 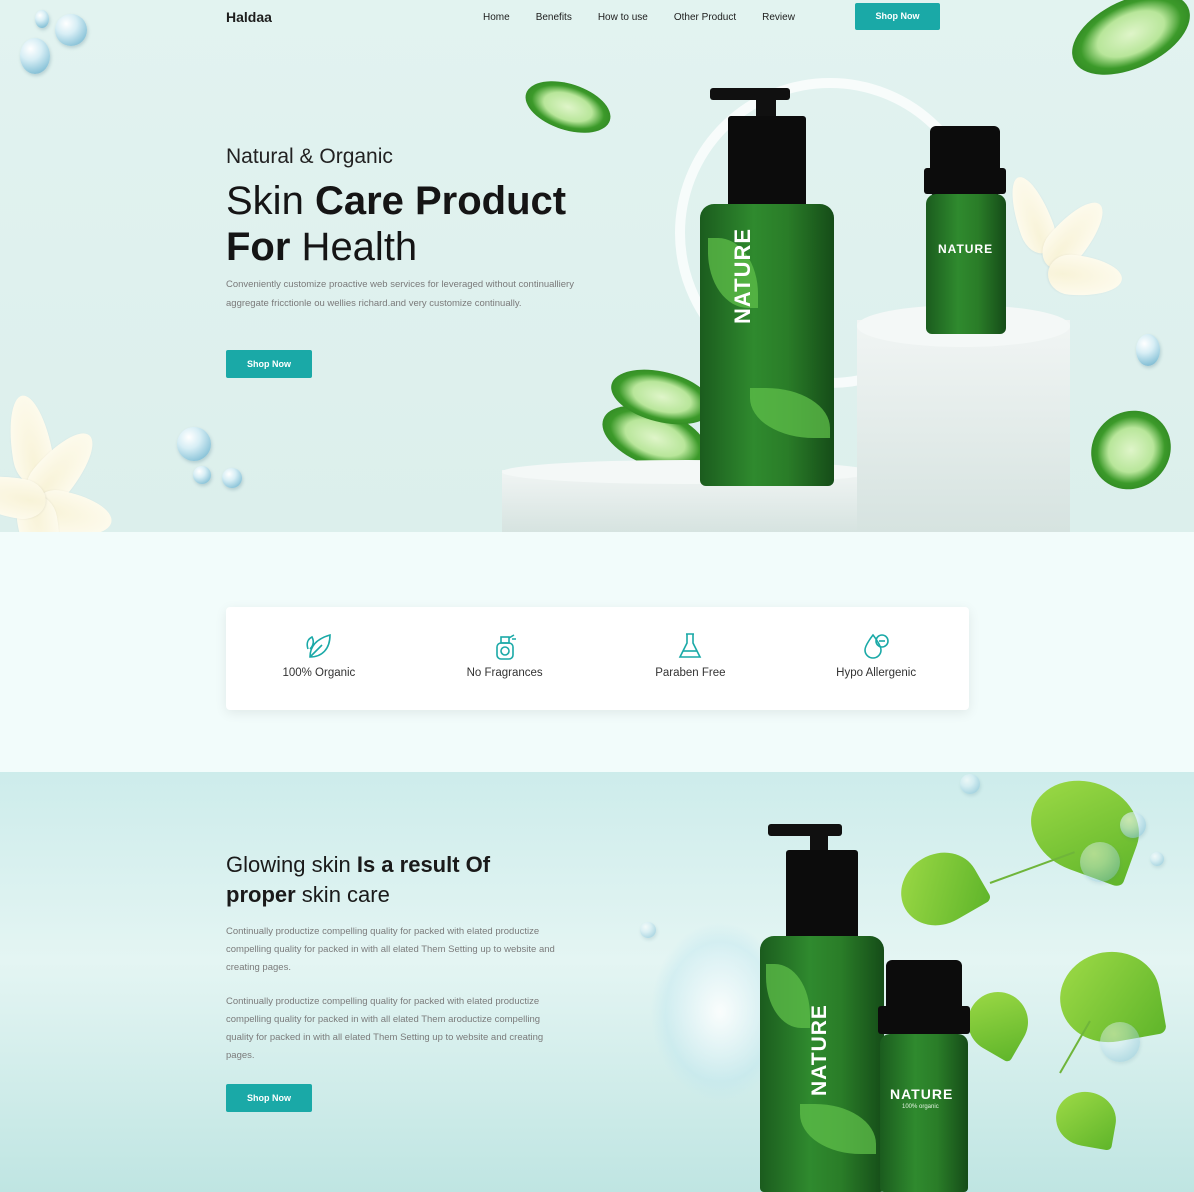 I want to click on section-title-part4: skin care, so click(x=342, y=894).